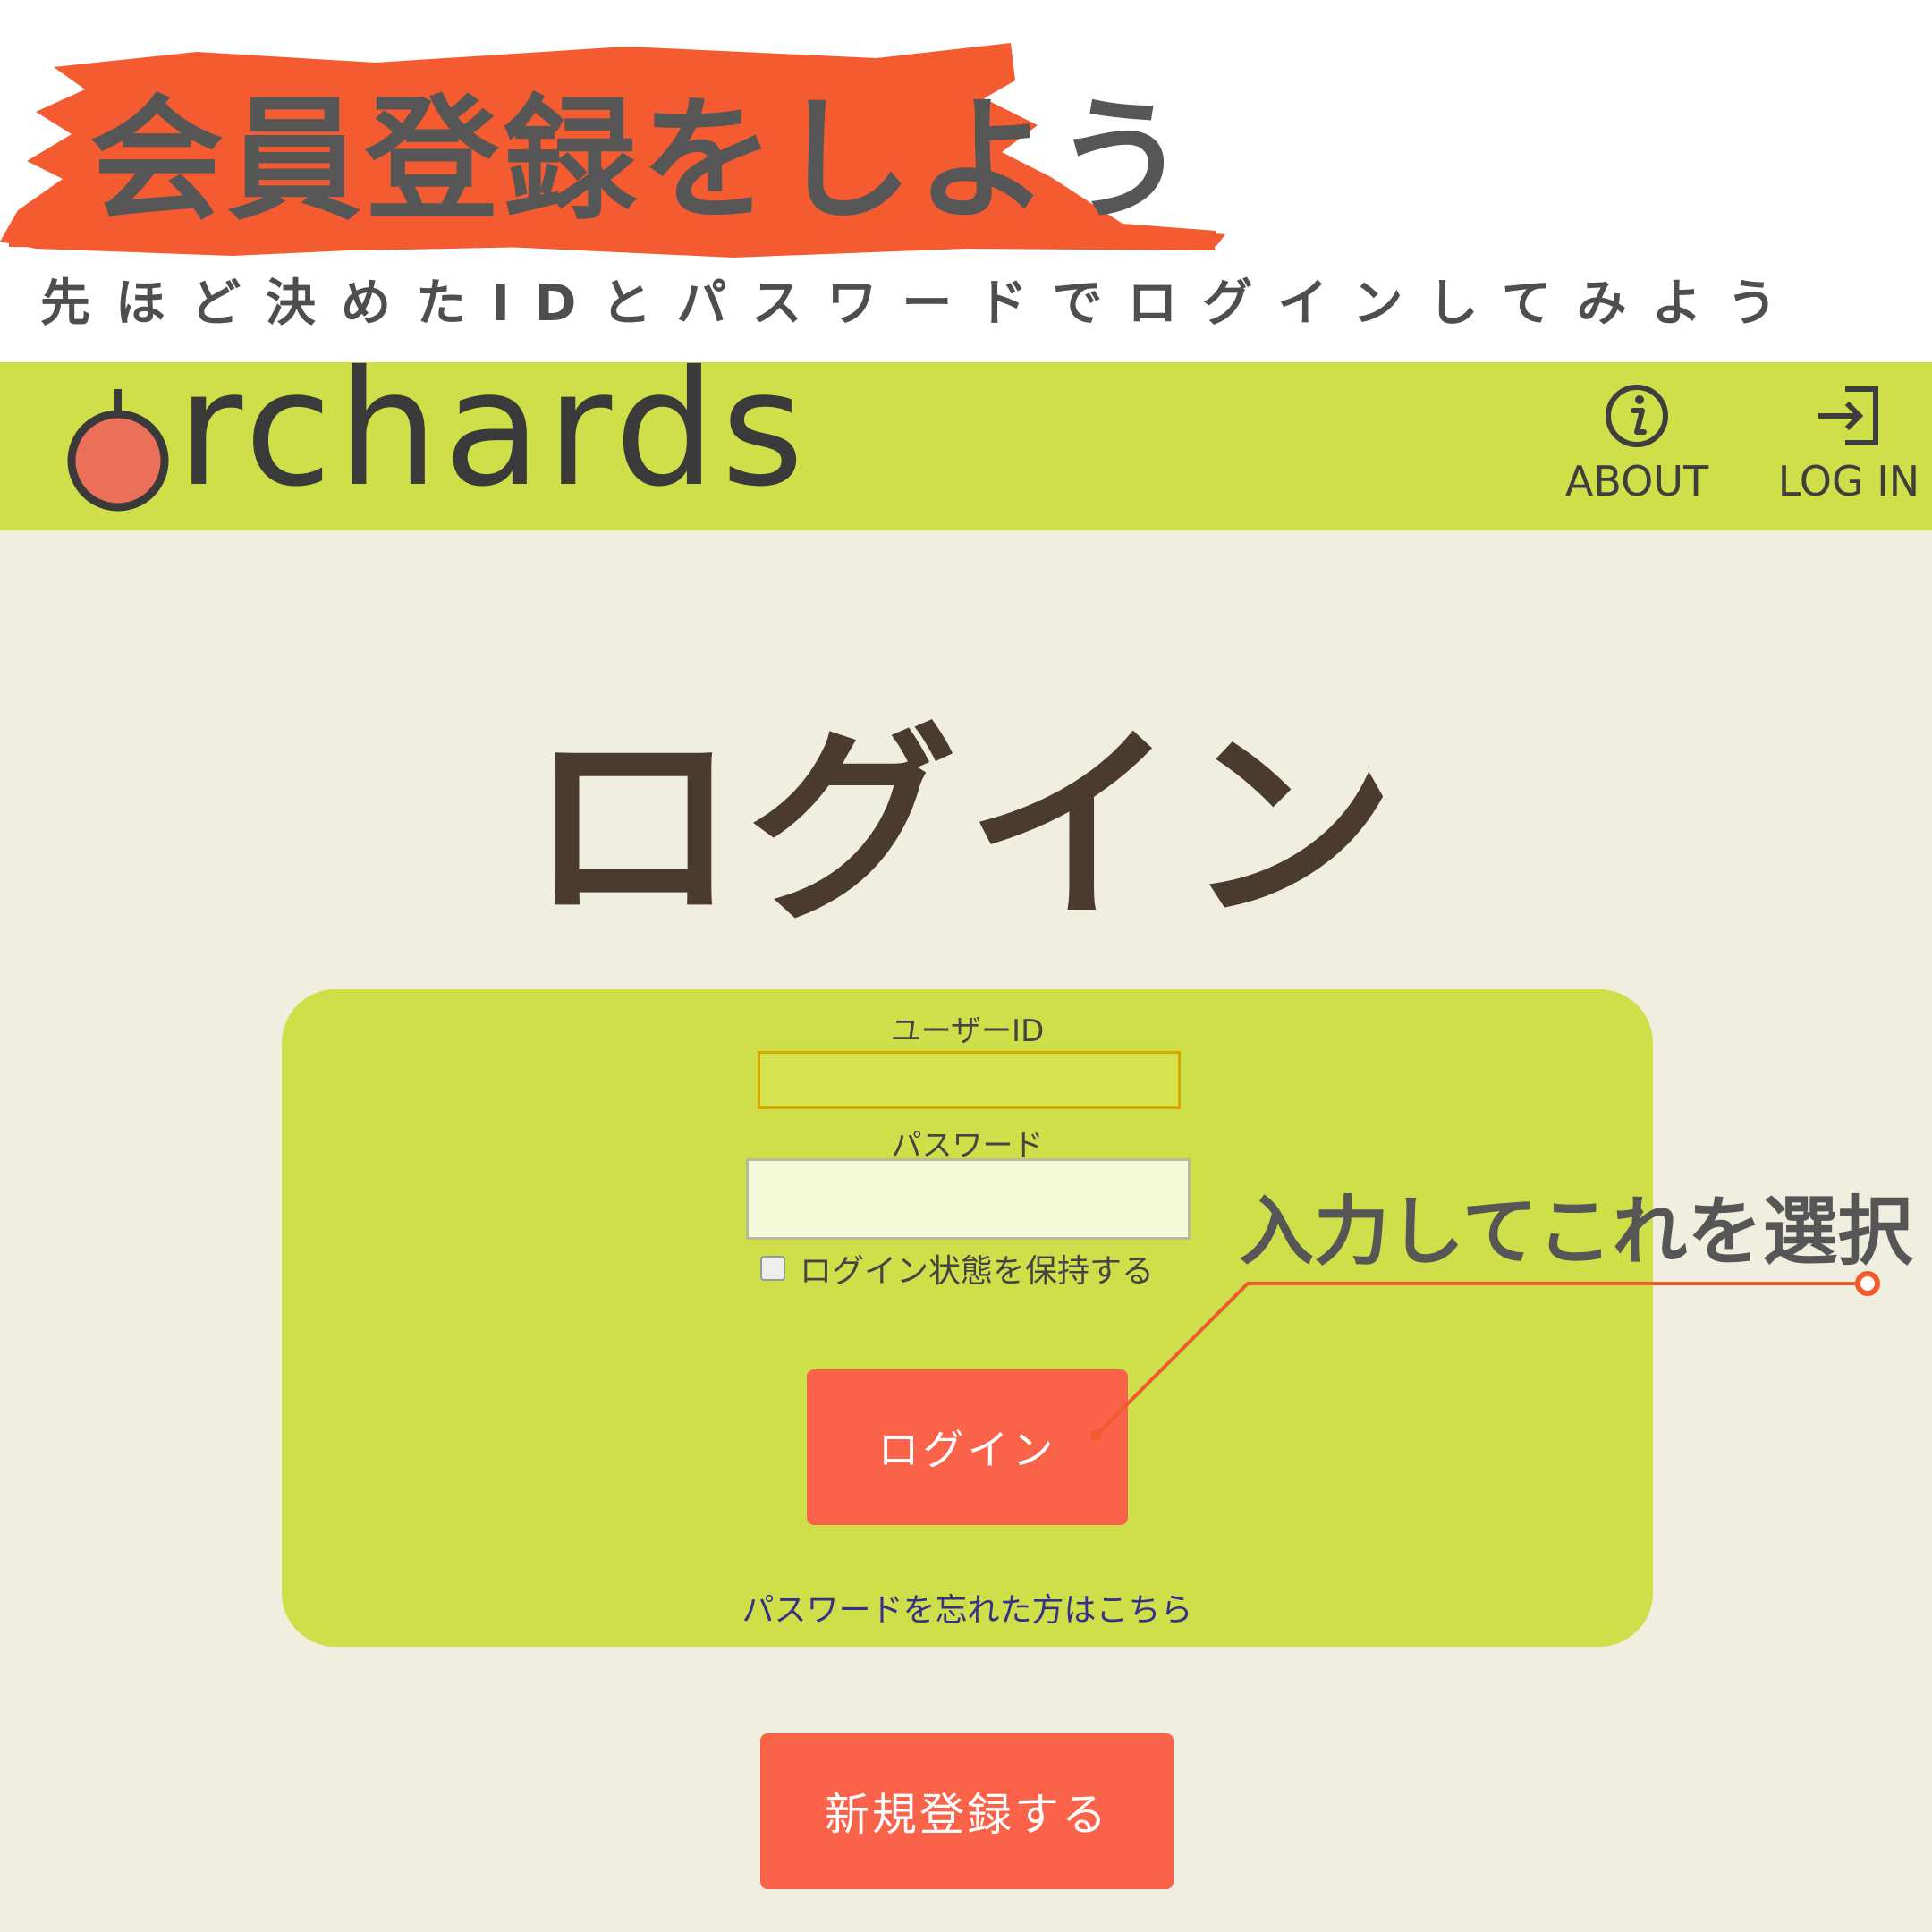  What do you see at coordinates (1848, 481) in the screenshot?
I see `nav-login-label: LOG IN` at bounding box center [1848, 481].